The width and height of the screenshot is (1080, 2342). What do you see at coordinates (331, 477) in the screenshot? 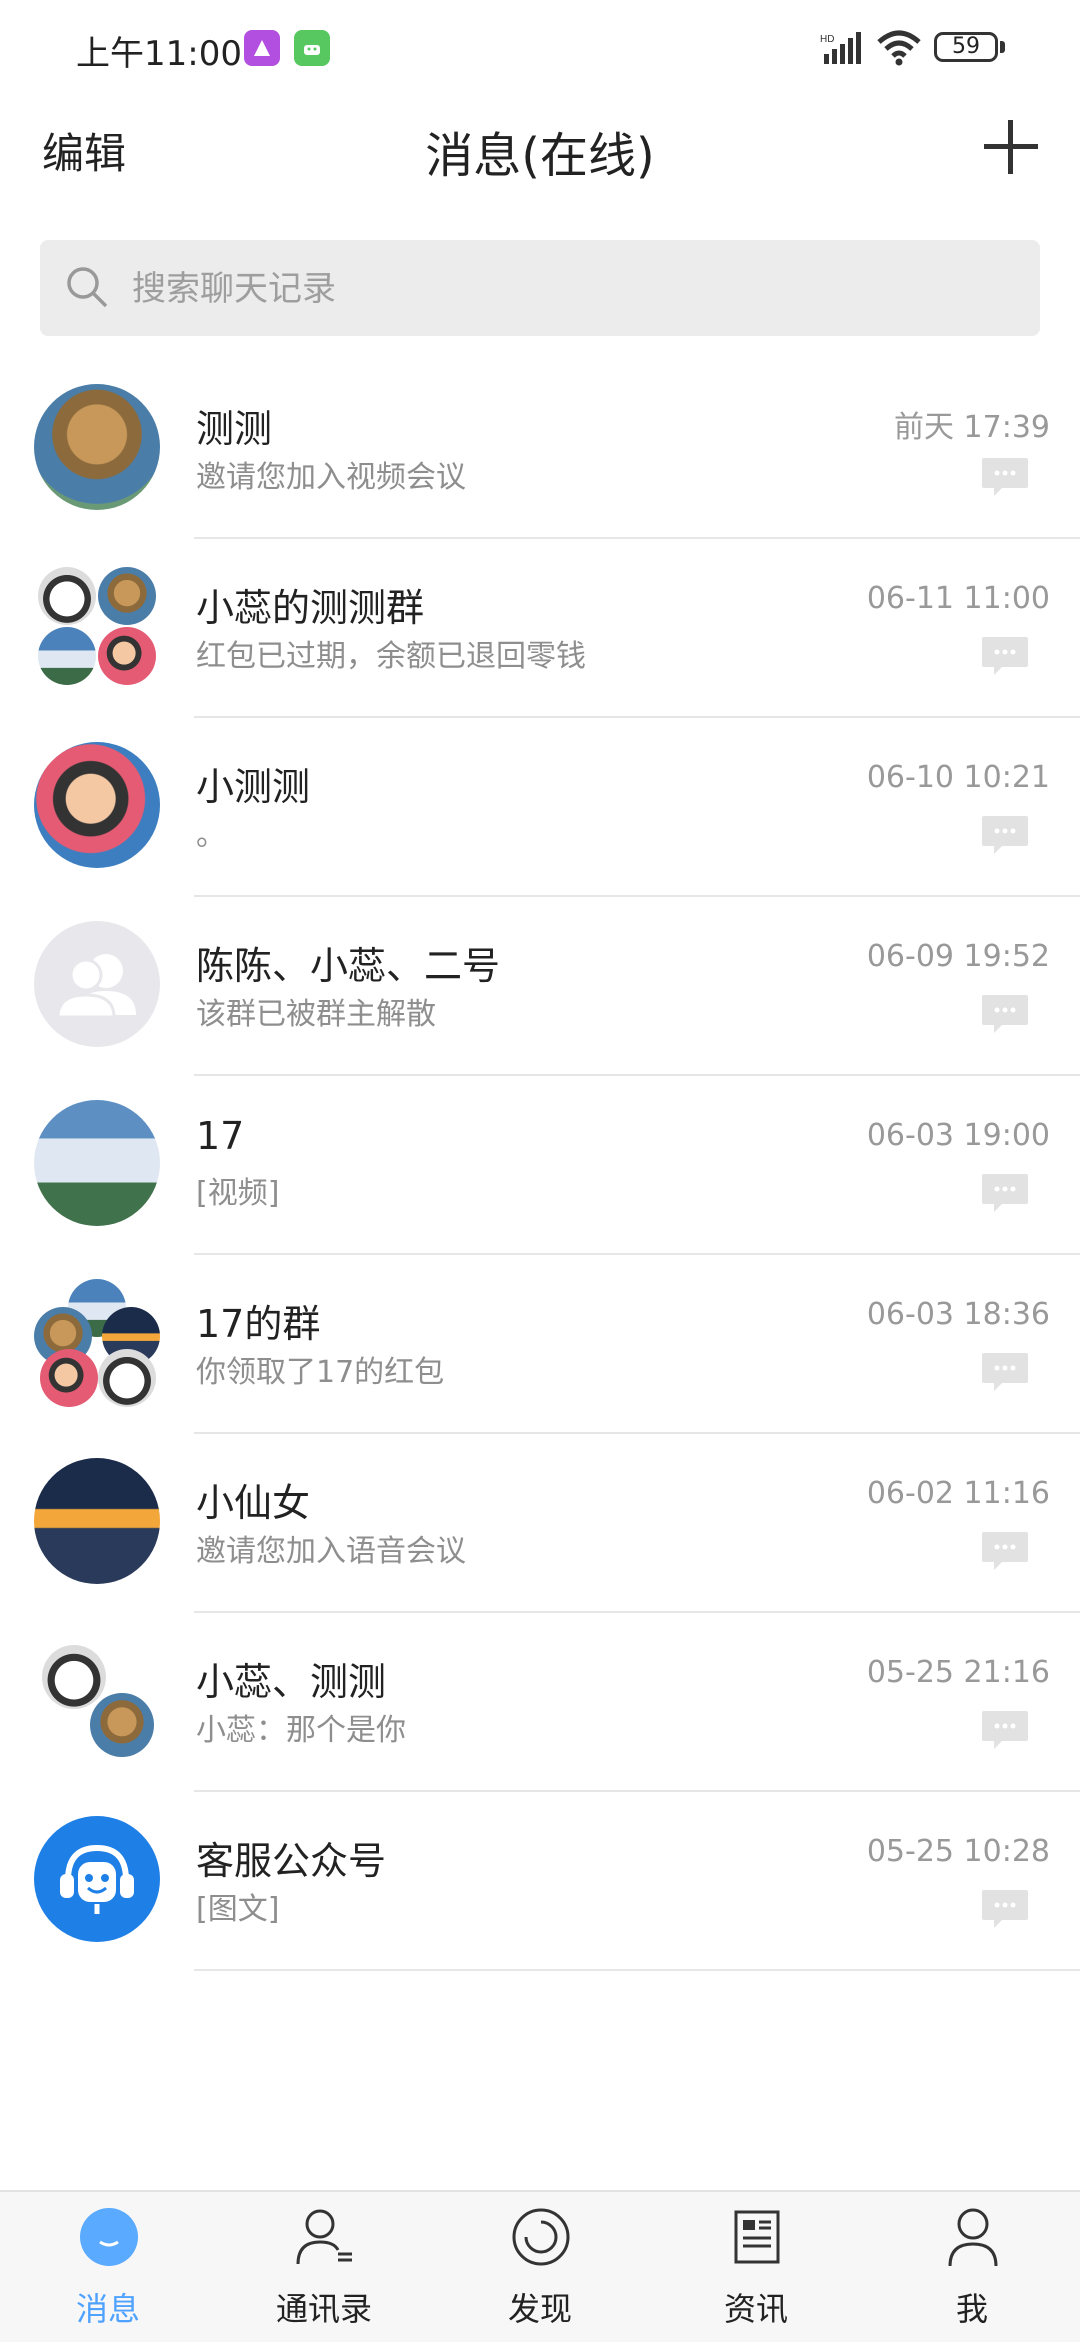
I see `conversation-preview: 邀请您加入视频会议` at bounding box center [331, 477].